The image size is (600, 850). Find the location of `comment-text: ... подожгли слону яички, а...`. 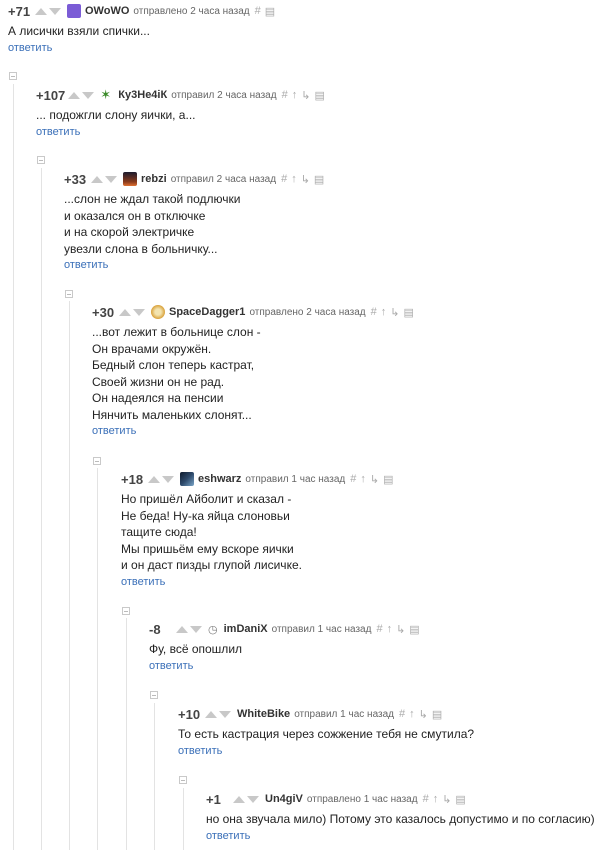

comment-text: ... подожгли слону яички, а... is located at coordinates (116, 115).